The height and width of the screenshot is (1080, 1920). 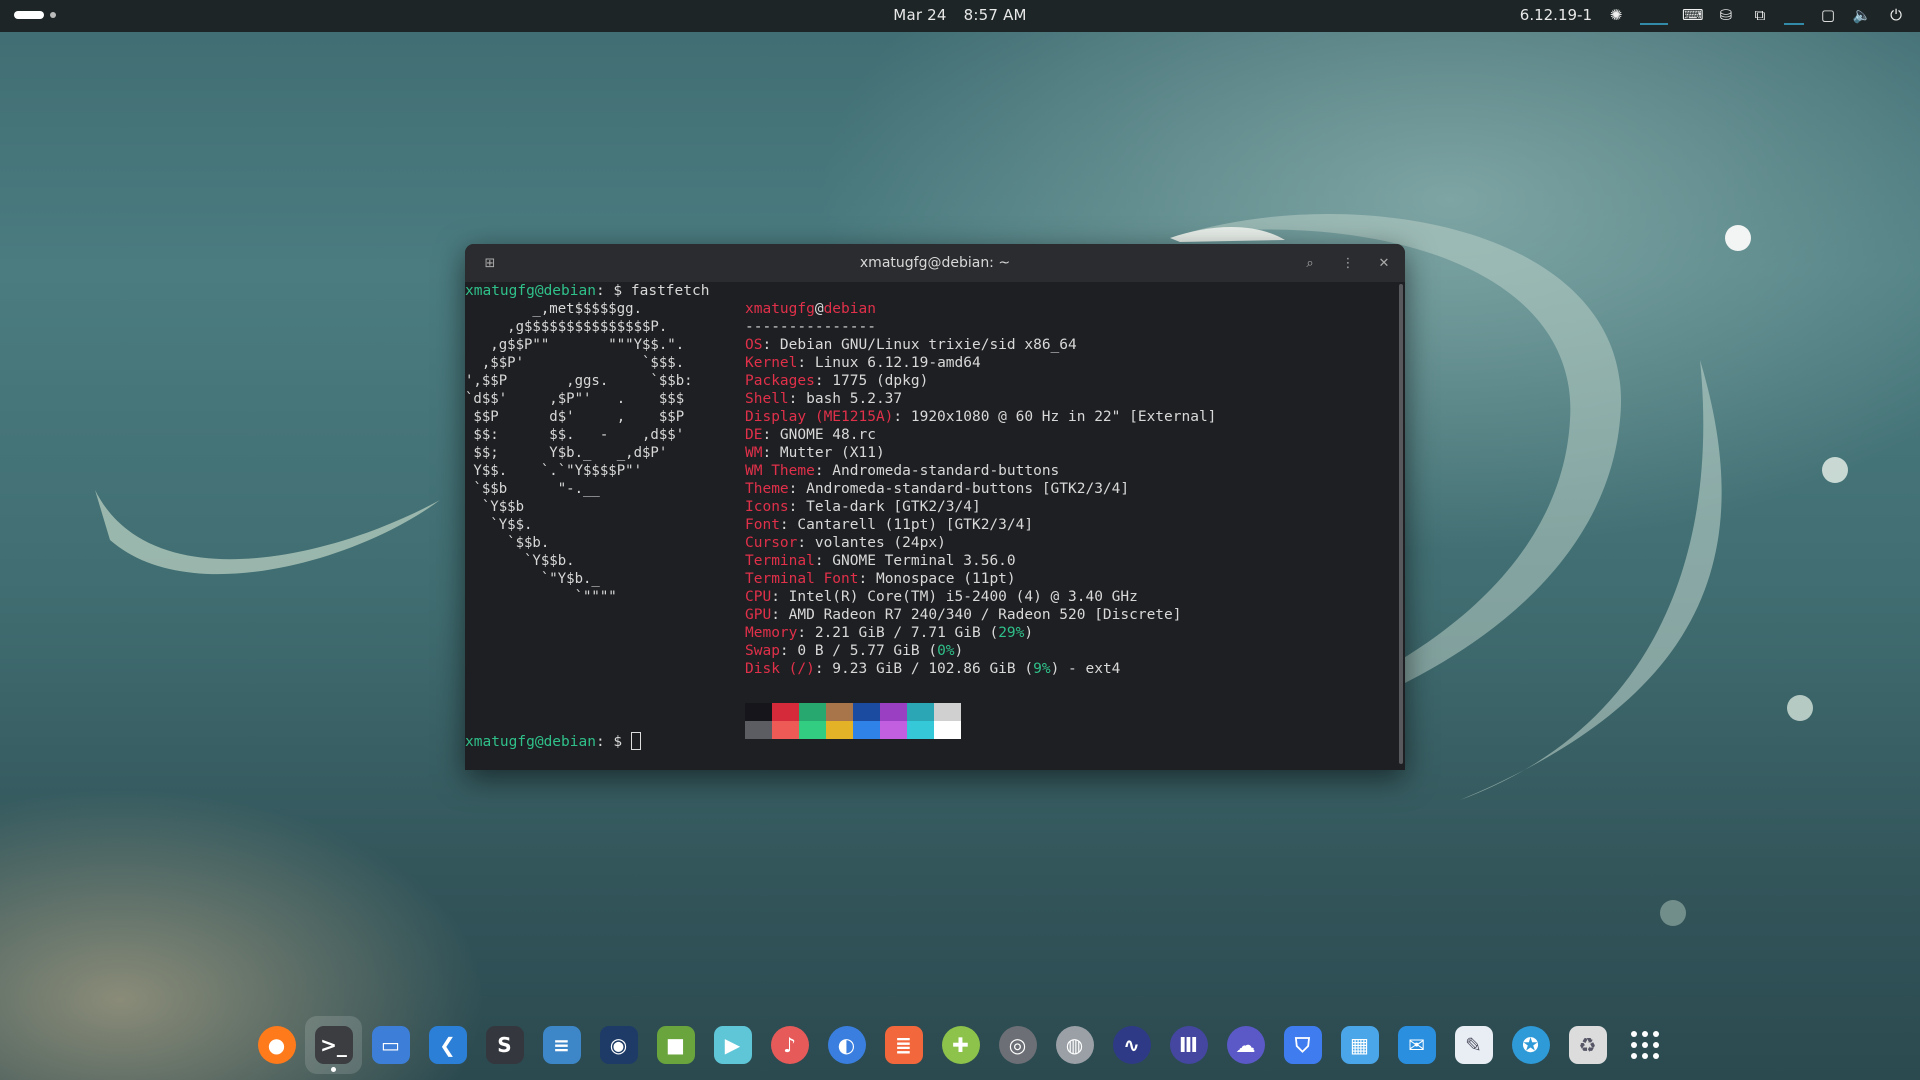 I want to click on info-key: Display (ME1215A), so click(x=819, y=417).